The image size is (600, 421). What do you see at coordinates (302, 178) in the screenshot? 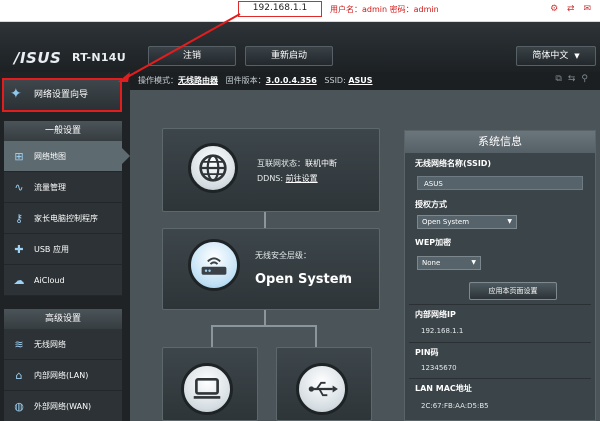
I see `ddns-setup-link: 前往设置` at bounding box center [302, 178].